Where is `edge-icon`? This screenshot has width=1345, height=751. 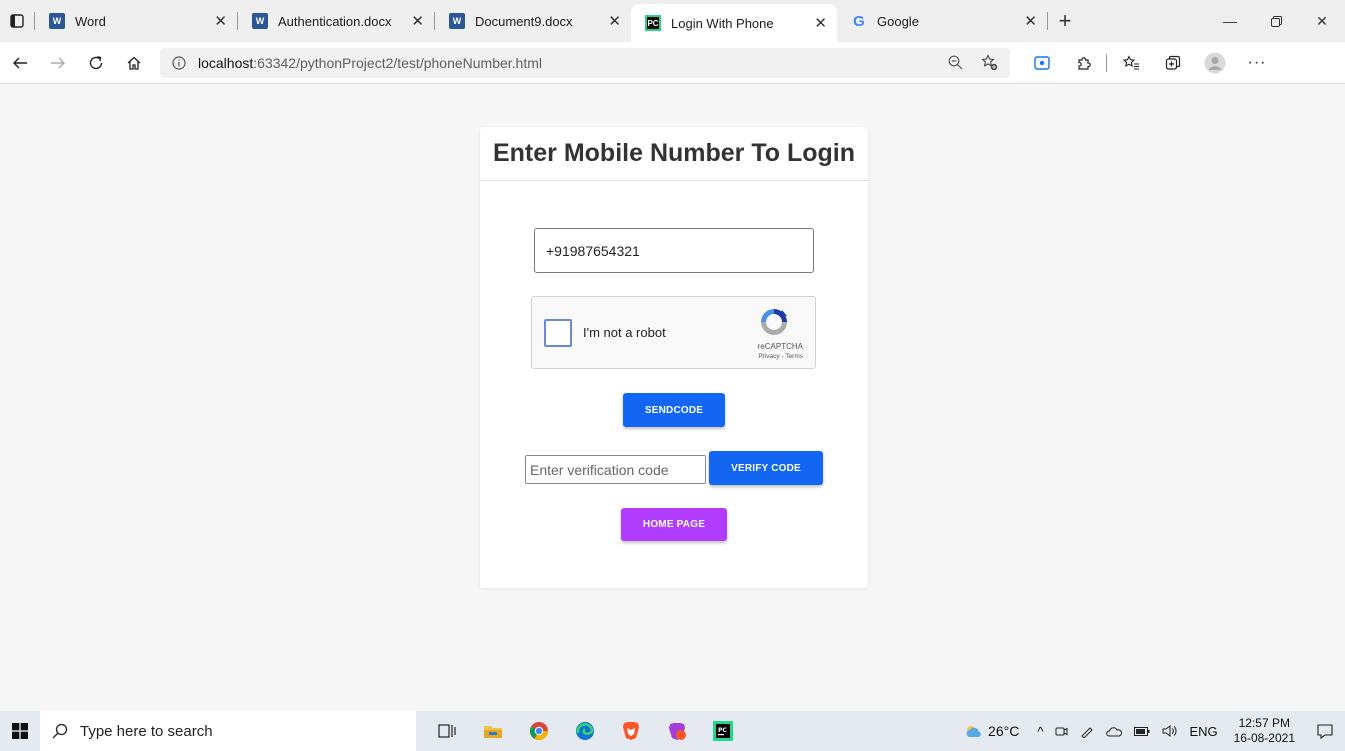
edge-icon is located at coordinates (585, 731).